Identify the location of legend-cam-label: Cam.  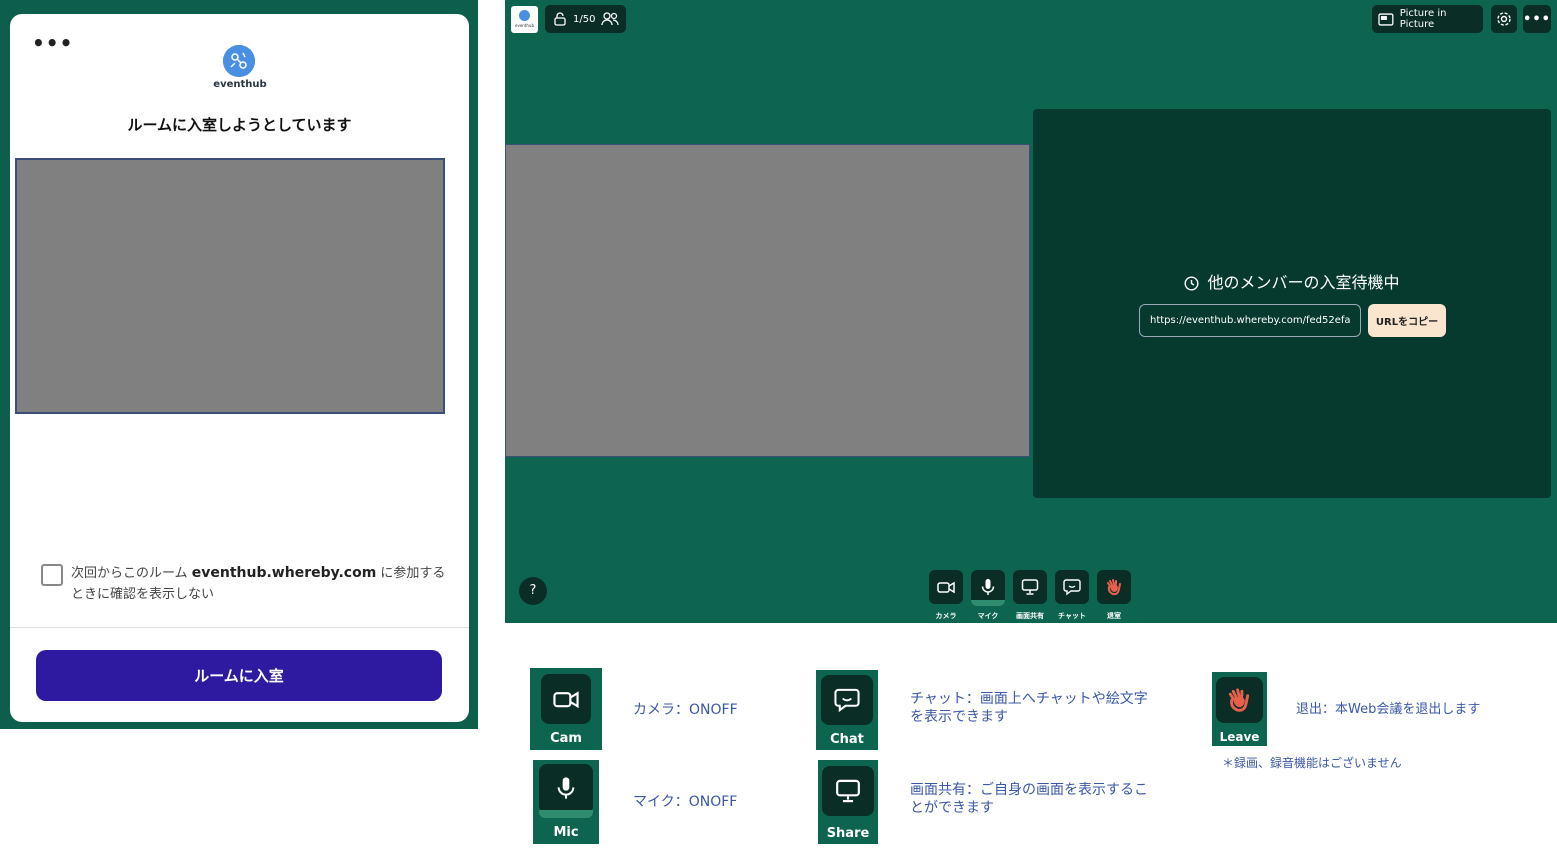
(566, 738).